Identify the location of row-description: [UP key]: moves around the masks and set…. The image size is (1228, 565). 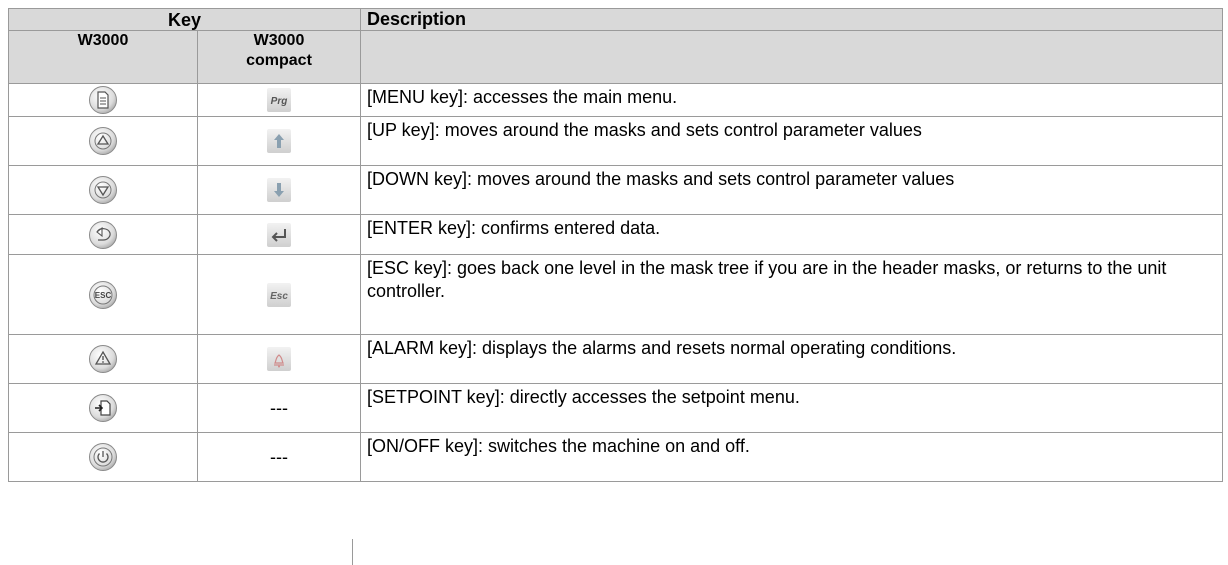
(791, 141).